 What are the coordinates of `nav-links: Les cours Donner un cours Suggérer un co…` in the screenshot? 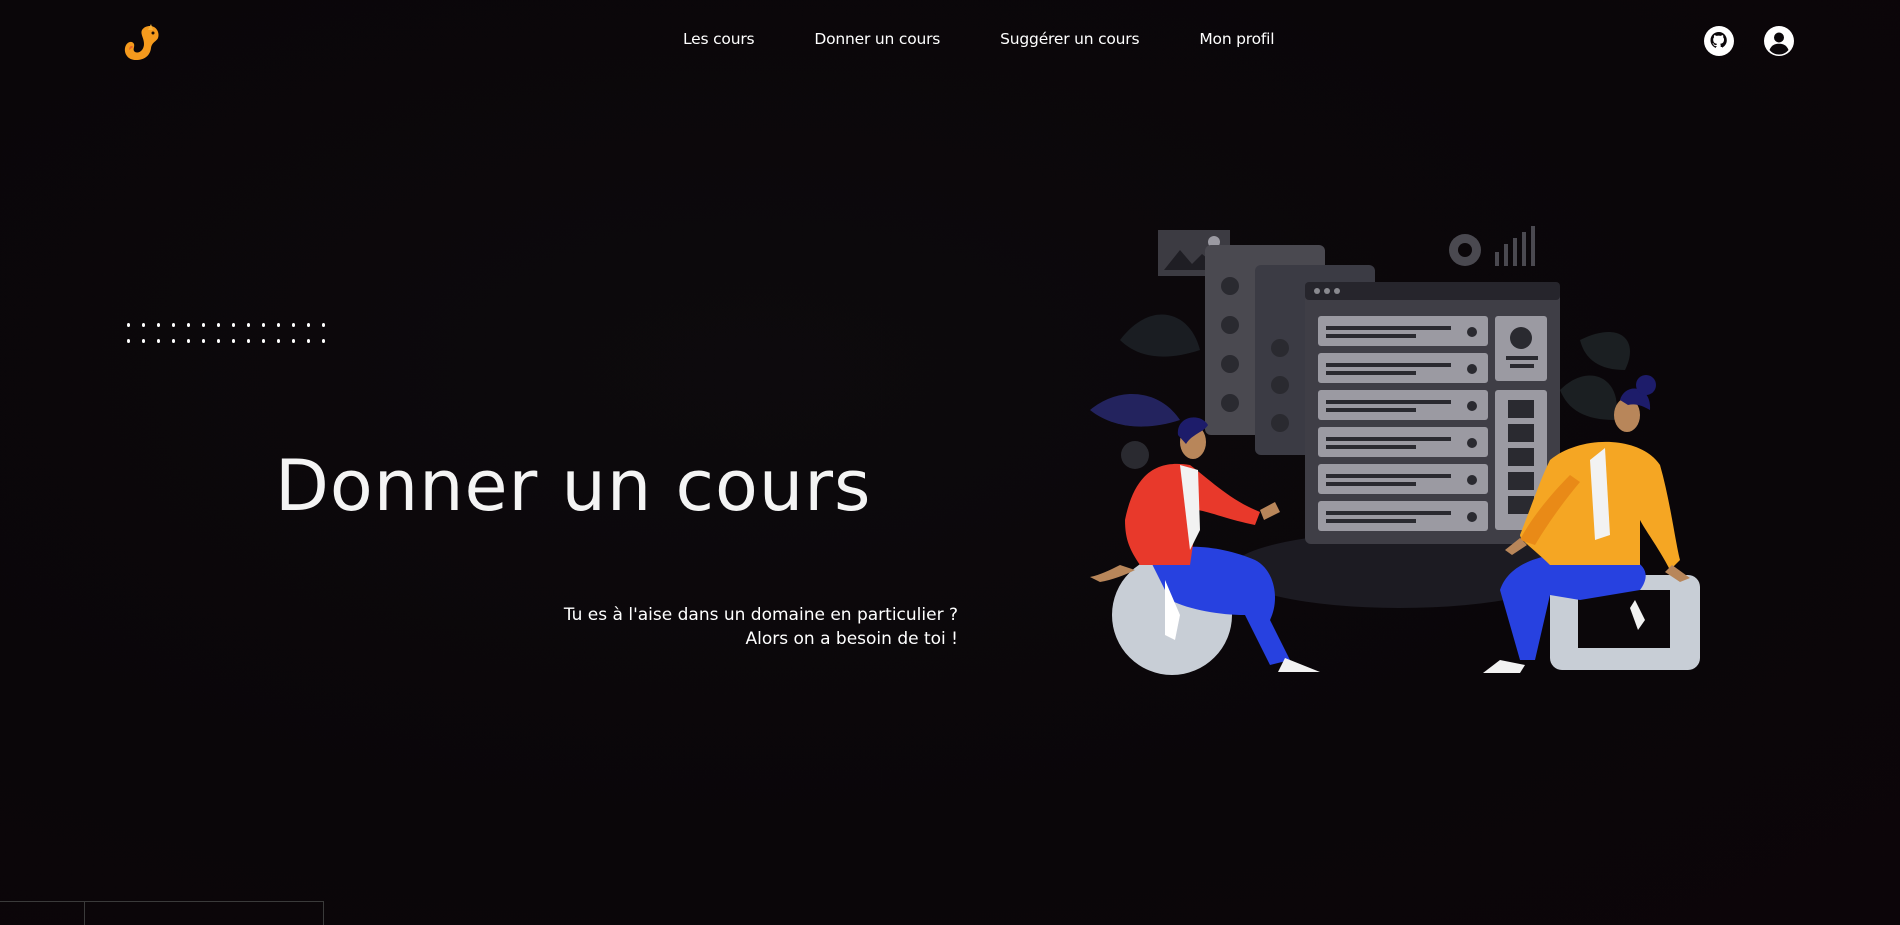 It's located at (1008, 39).